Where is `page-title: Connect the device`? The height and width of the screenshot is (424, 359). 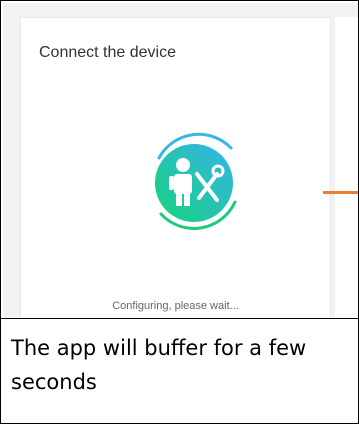 page-title: Connect the device is located at coordinates (107, 52).